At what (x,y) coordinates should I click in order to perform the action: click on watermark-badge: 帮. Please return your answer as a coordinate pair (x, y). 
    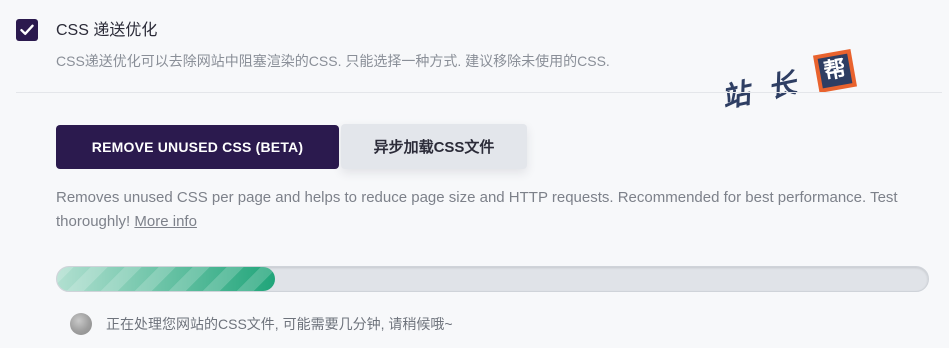
    Looking at the image, I should click on (835, 71).